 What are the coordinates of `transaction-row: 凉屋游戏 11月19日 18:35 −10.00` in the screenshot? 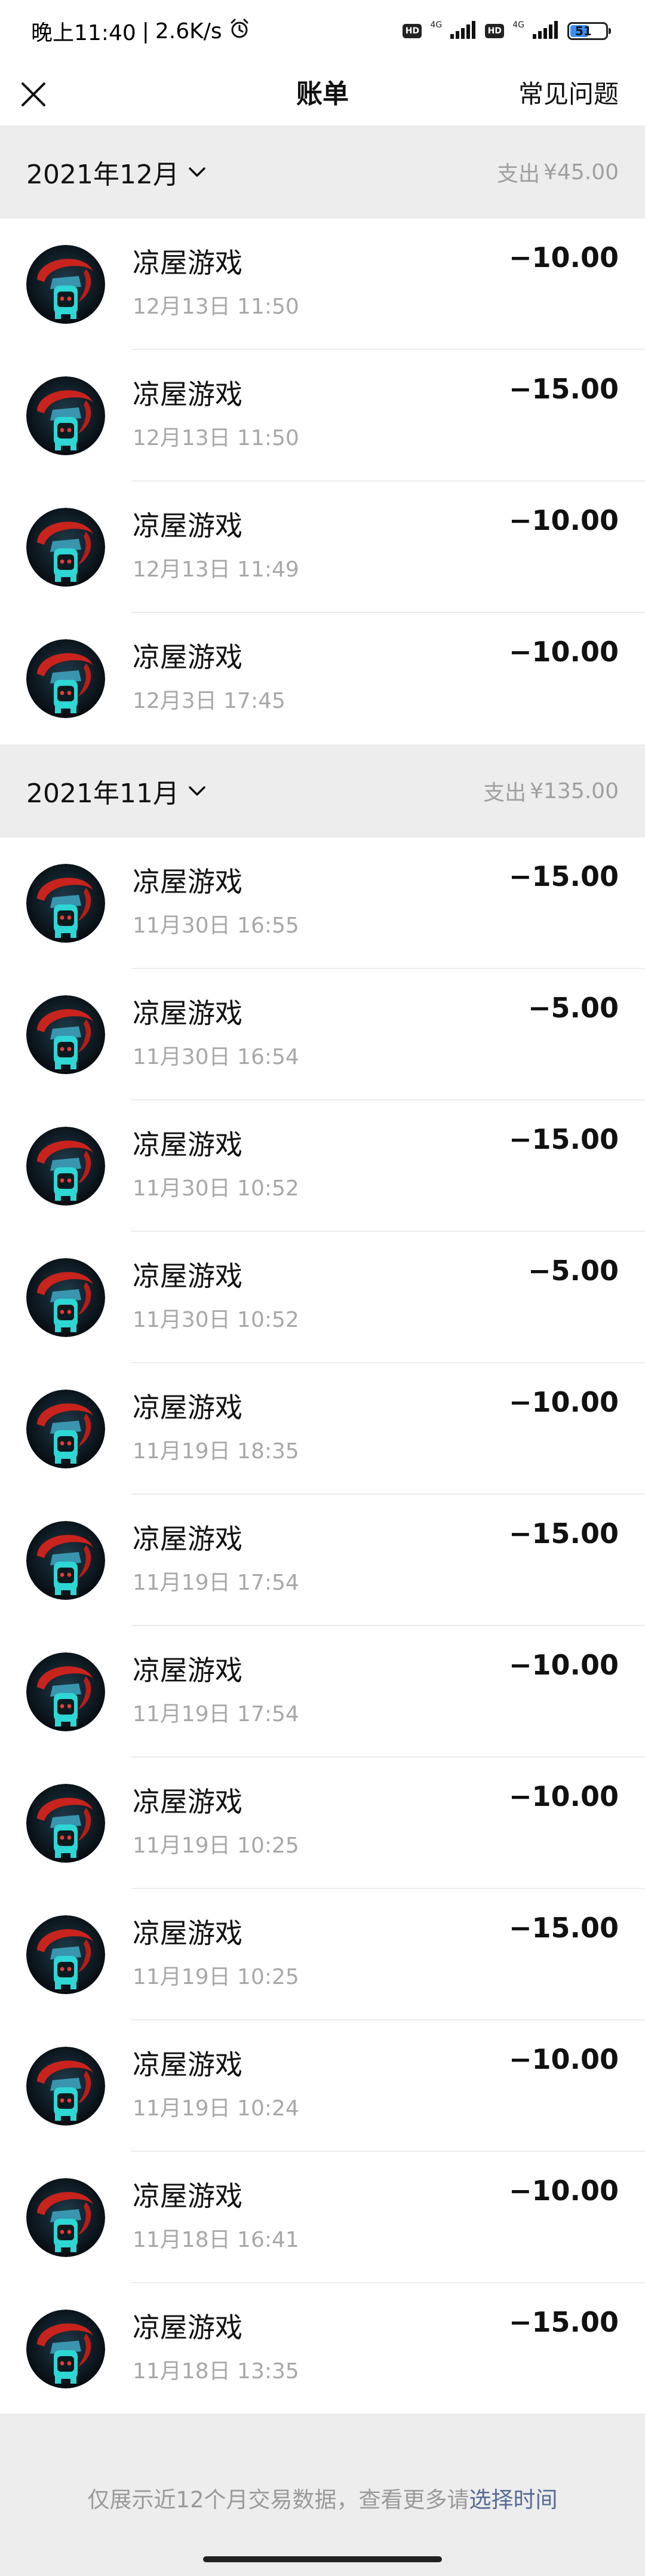 It's located at (322, 1429).